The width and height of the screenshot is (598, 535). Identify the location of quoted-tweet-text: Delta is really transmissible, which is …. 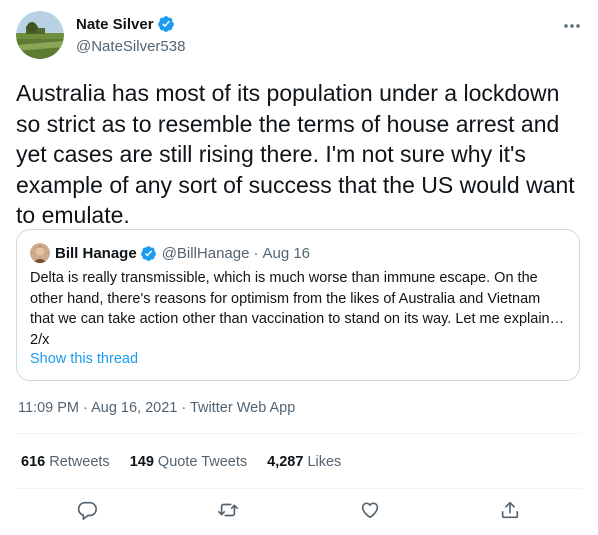
(297, 309).